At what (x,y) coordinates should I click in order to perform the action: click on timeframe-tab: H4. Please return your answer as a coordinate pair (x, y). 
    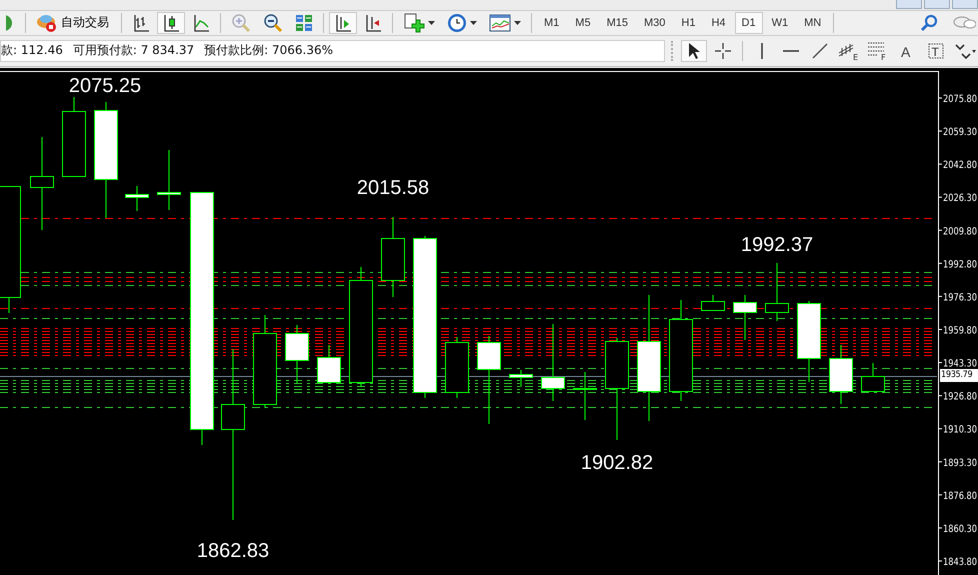
    Looking at the image, I should click on (718, 23).